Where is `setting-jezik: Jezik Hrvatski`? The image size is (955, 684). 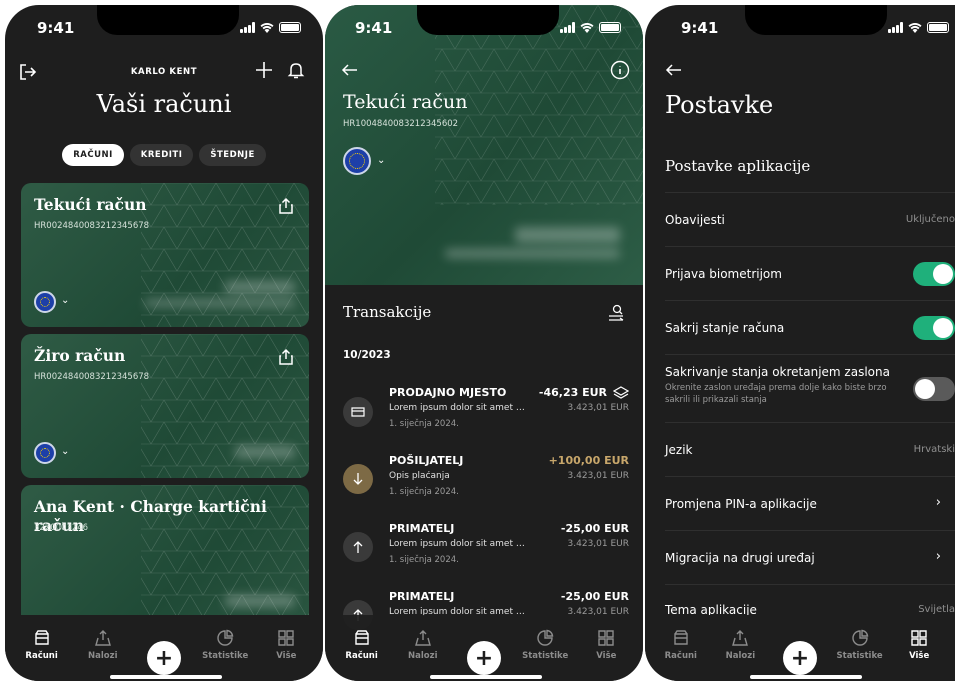
setting-jezik: Jezik Hrvatski is located at coordinates (810, 450).